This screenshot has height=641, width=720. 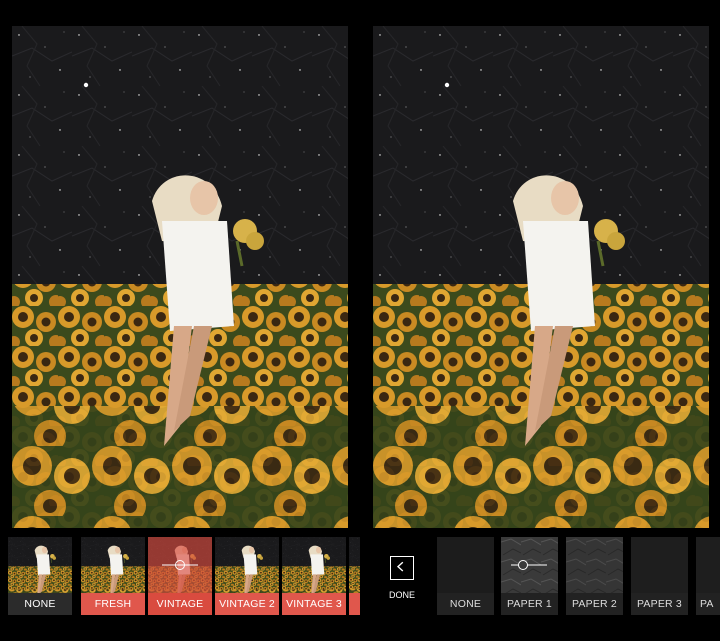 I want to click on filter-vintage-2: VINTAGE 2, so click(x=247, y=576).